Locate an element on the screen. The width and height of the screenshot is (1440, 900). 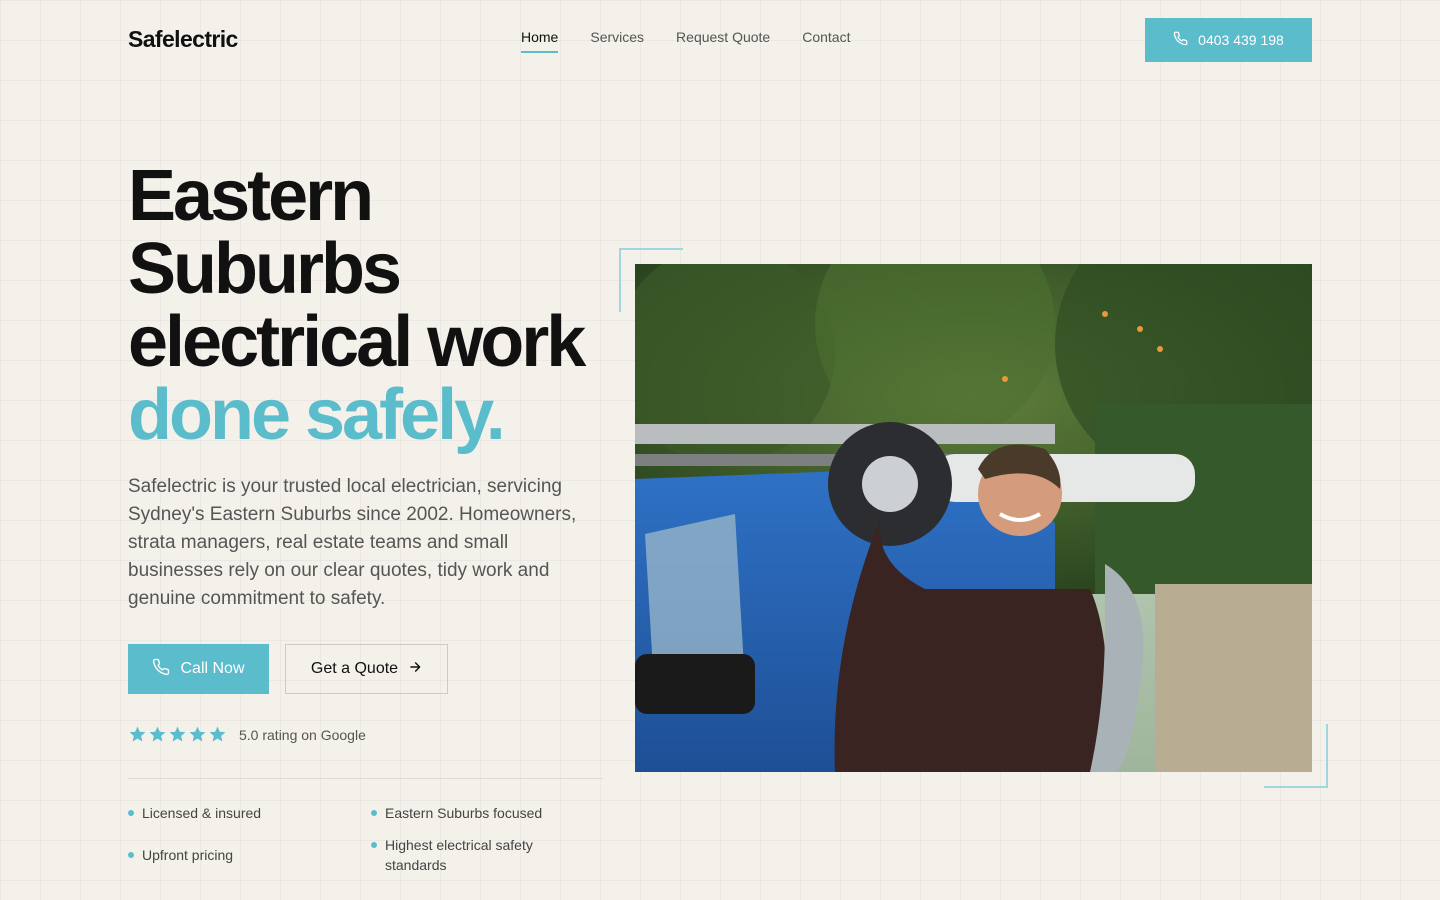
feature-label: Highest electrical safety standards is located at coordinates (459, 855).